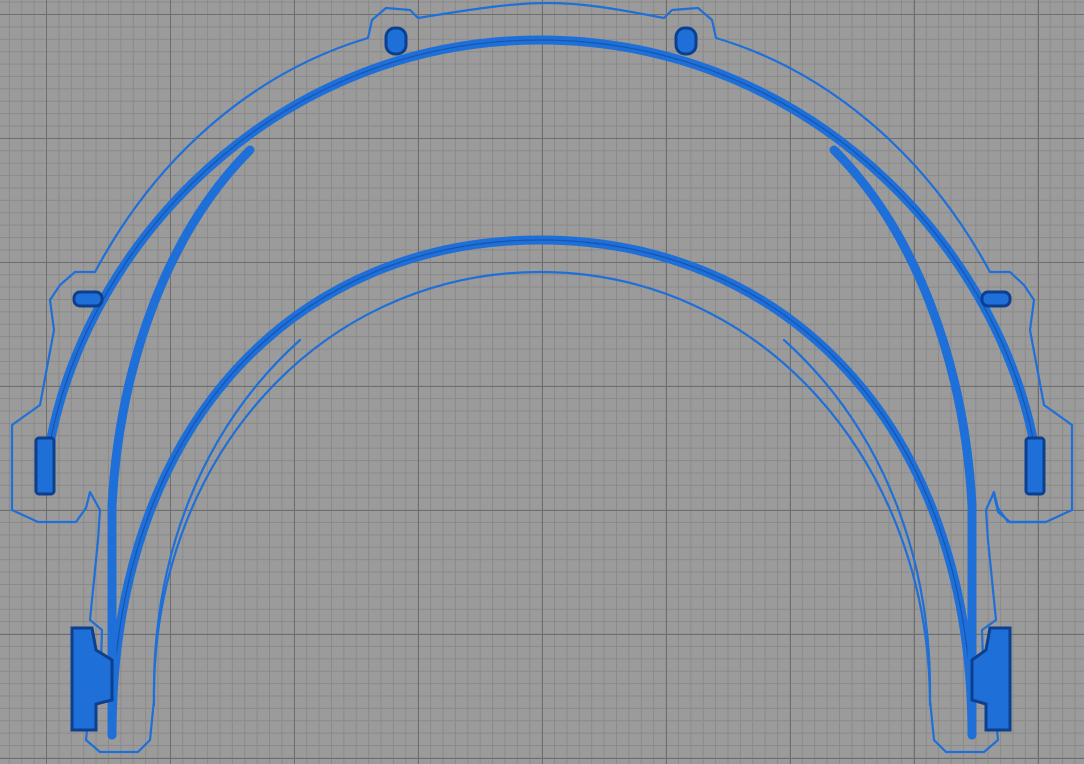 The width and height of the screenshot is (1084, 764). Describe the element at coordinates (396, 41) in the screenshot. I see `top-left-peg` at that location.